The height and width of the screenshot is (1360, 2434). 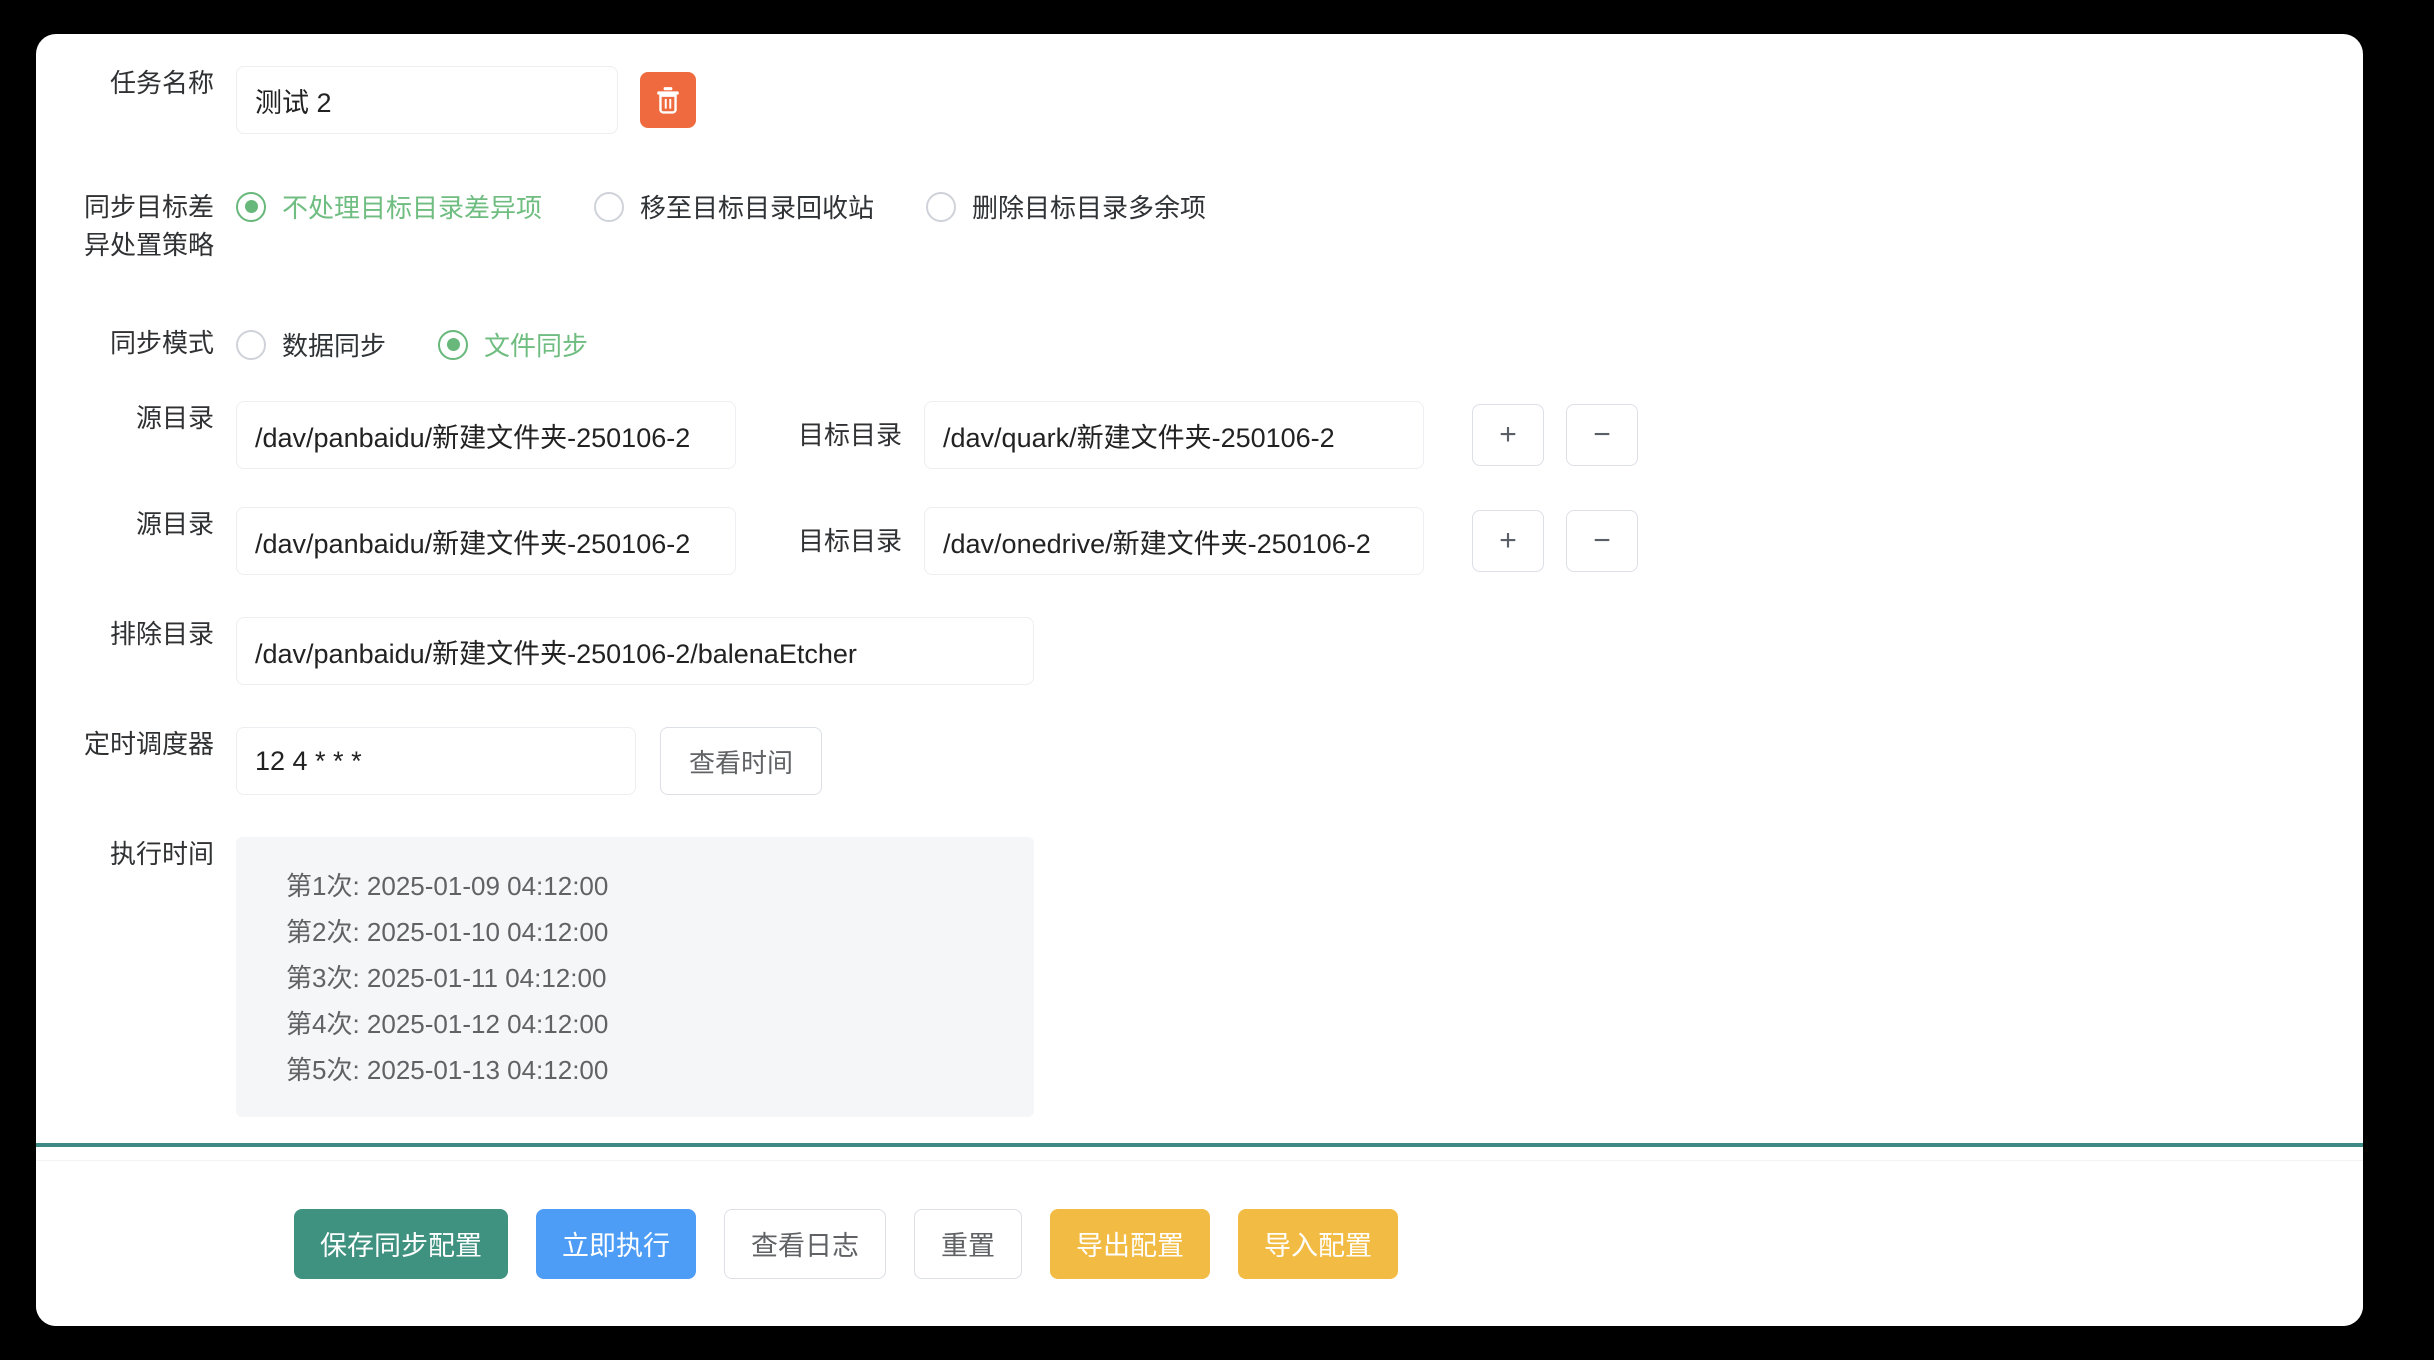 What do you see at coordinates (148, 744) in the screenshot?
I see `scheduler-label: 定时调度器` at bounding box center [148, 744].